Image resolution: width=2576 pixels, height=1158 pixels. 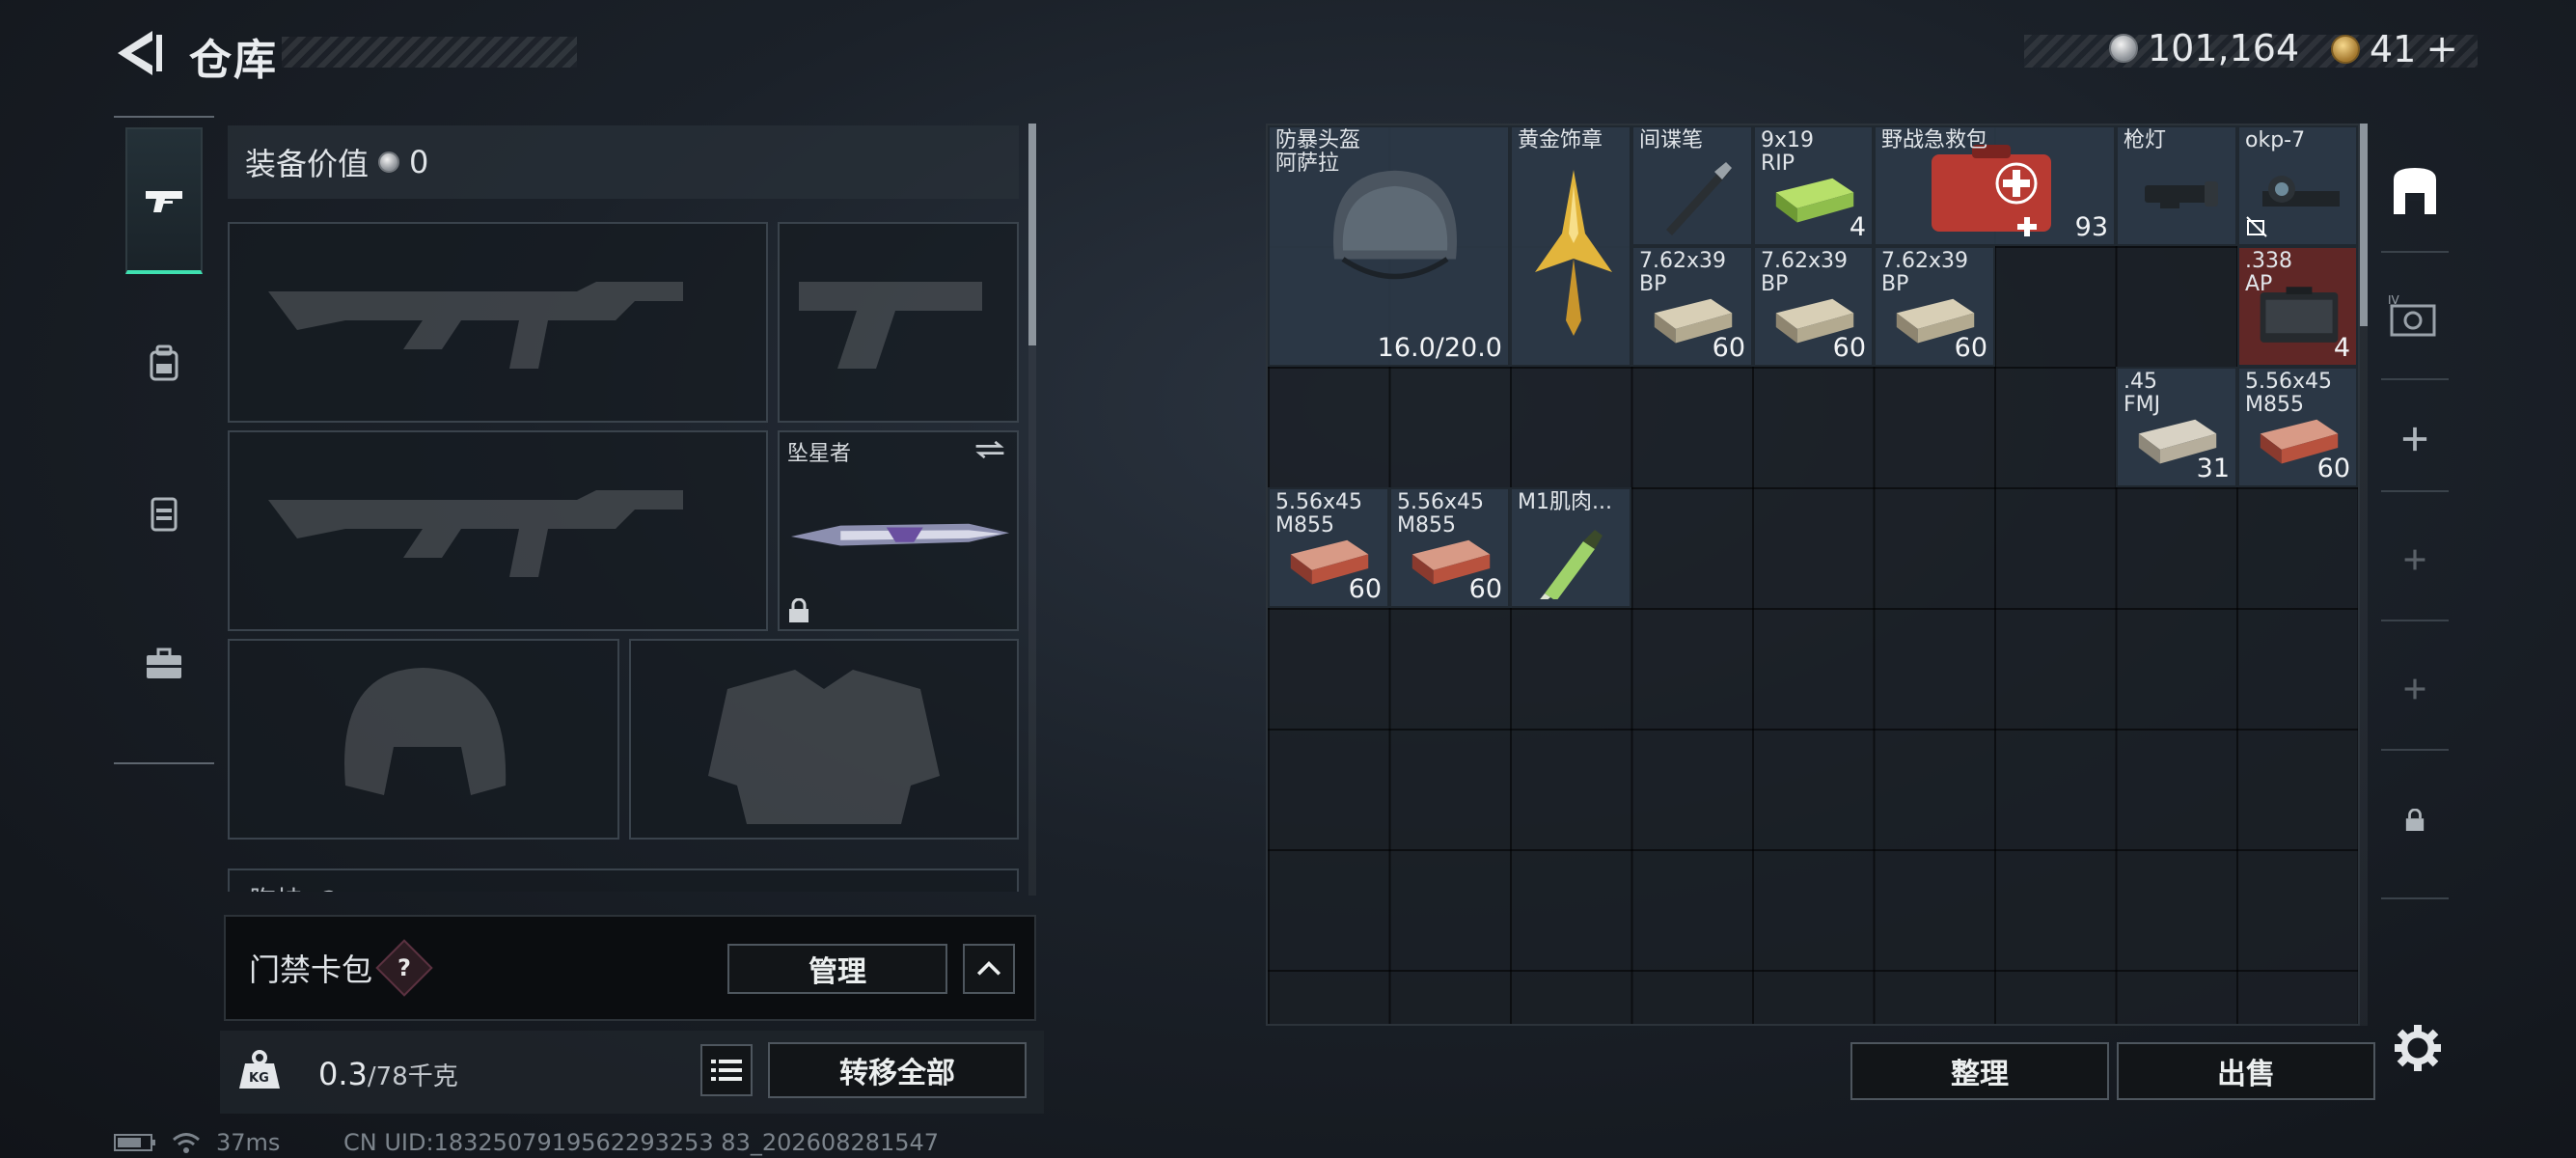 What do you see at coordinates (1561, 140) in the screenshot?
I see `item-name: 黄金饰章` at bounding box center [1561, 140].